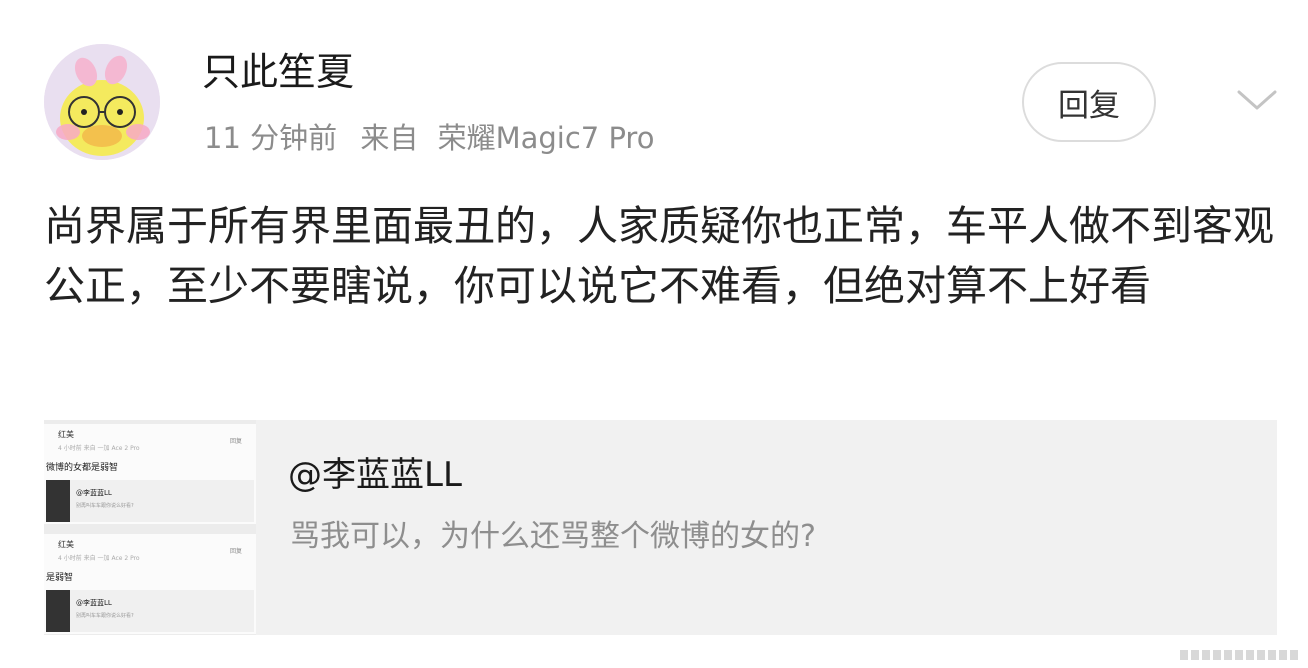 The image size is (1308, 668). Describe the element at coordinates (271, 138) in the screenshot. I see `post-time: 11 分钟前` at that location.